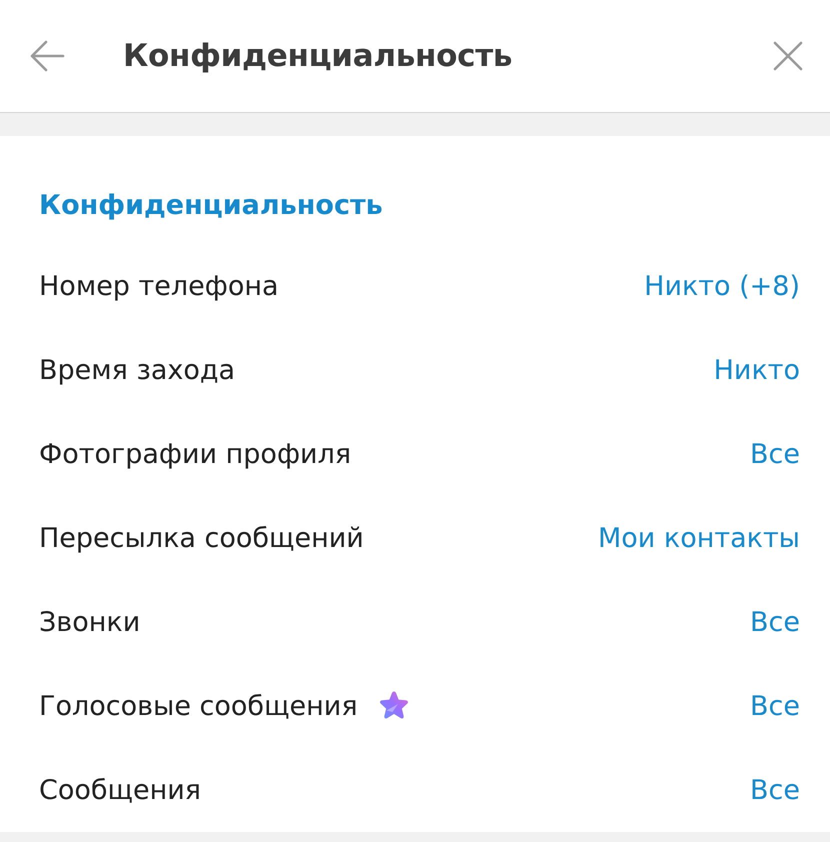  Describe the element at coordinates (317, 56) in the screenshot. I see `window-title: Конфиденциальность` at that location.